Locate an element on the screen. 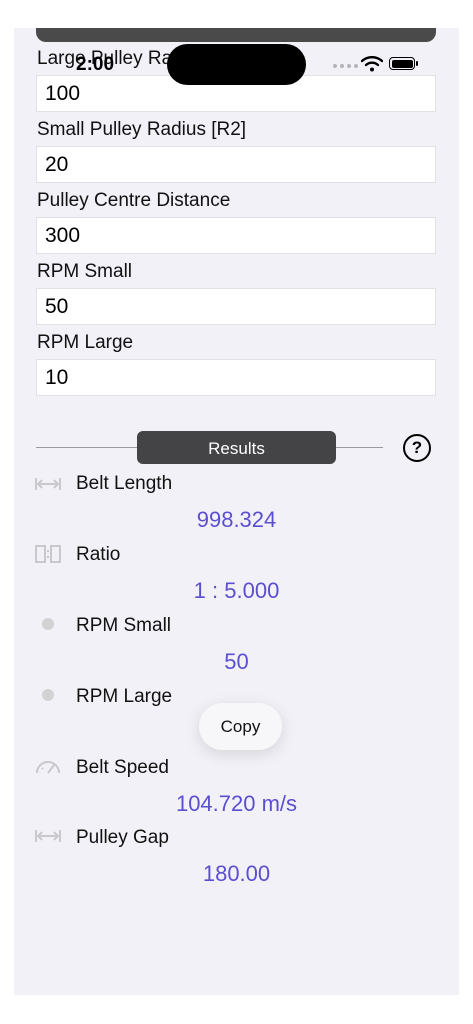  pulley-gap-value: 180.00 is located at coordinates (236, 874).